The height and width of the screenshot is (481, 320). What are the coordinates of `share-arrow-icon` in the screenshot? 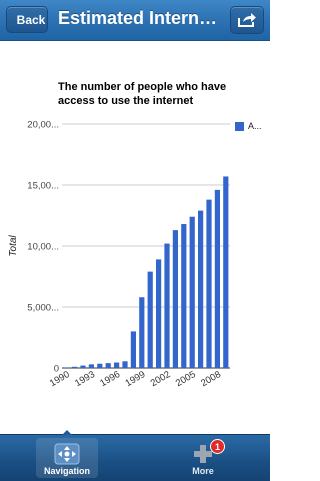 It's located at (247, 20).